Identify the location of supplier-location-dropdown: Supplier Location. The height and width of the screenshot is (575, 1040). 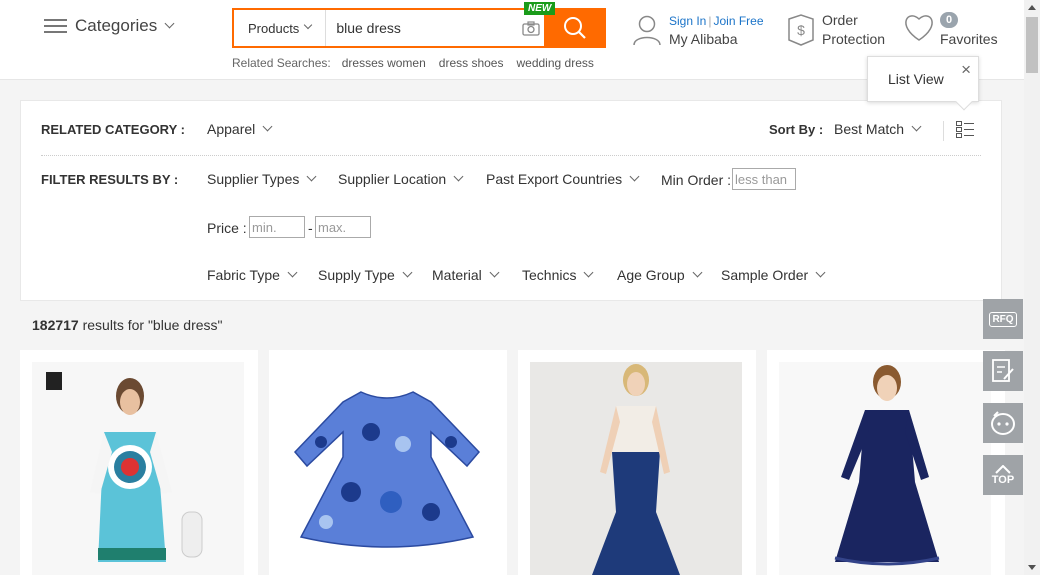
(401, 179).